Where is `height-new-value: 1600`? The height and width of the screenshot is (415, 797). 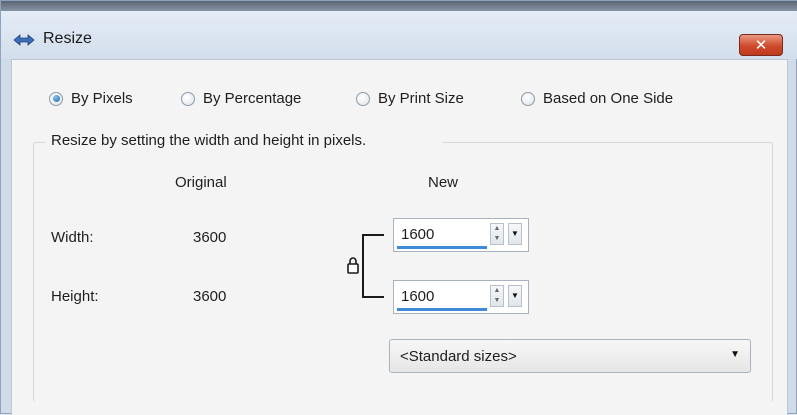 height-new-value: 1600 is located at coordinates (418, 296).